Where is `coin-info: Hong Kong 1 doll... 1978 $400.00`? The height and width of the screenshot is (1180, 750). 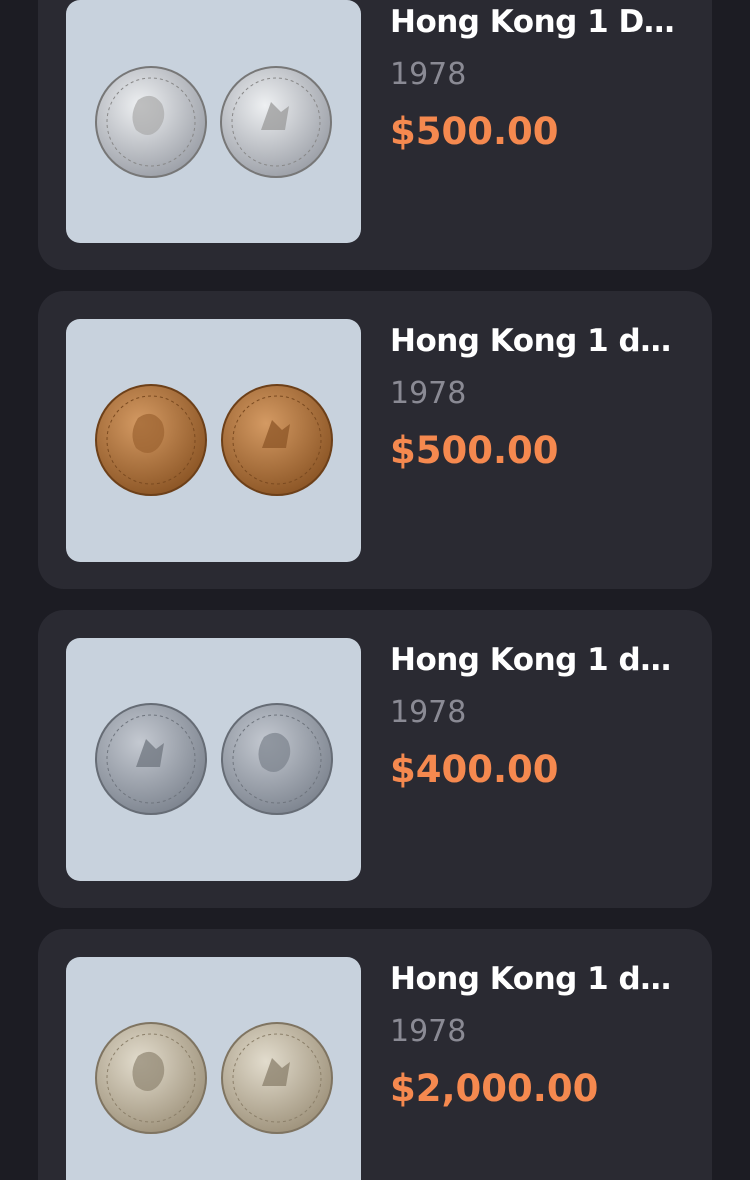 coin-info: Hong Kong 1 doll... 1978 $400.00 is located at coordinates (540, 716).